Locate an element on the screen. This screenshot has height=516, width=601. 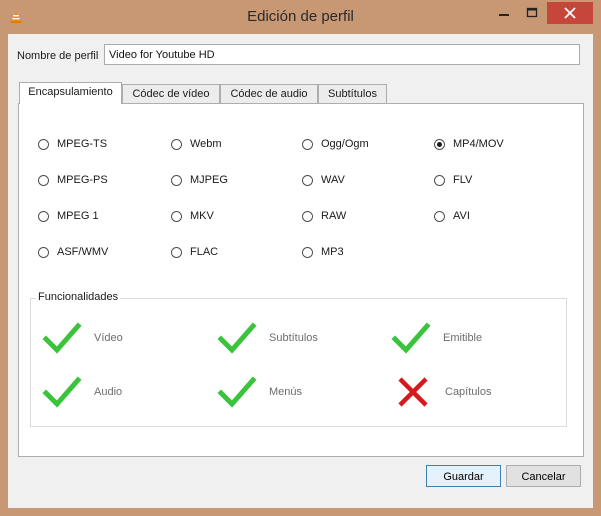
profile-name-input is located at coordinates (342, 54).